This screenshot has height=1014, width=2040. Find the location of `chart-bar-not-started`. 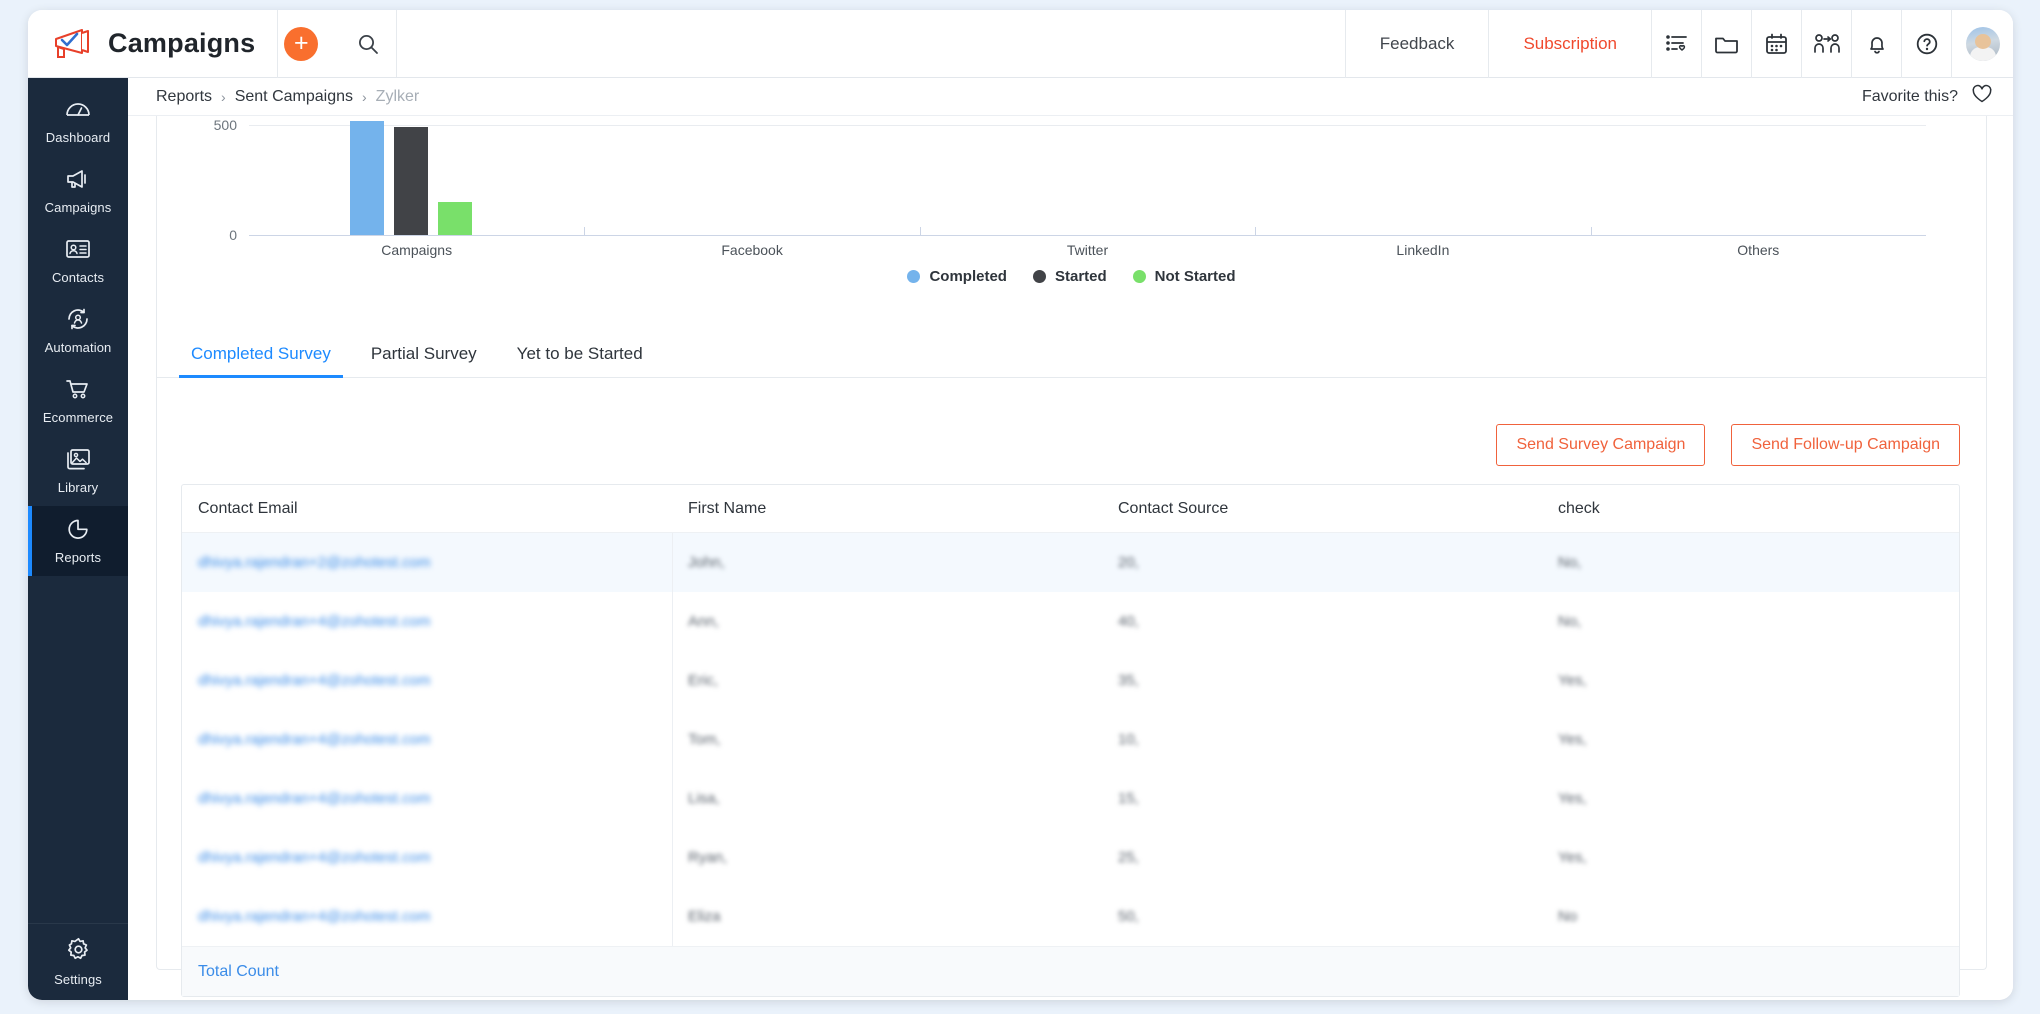

chart-bar-not-started is located at coordinates (454, 218).